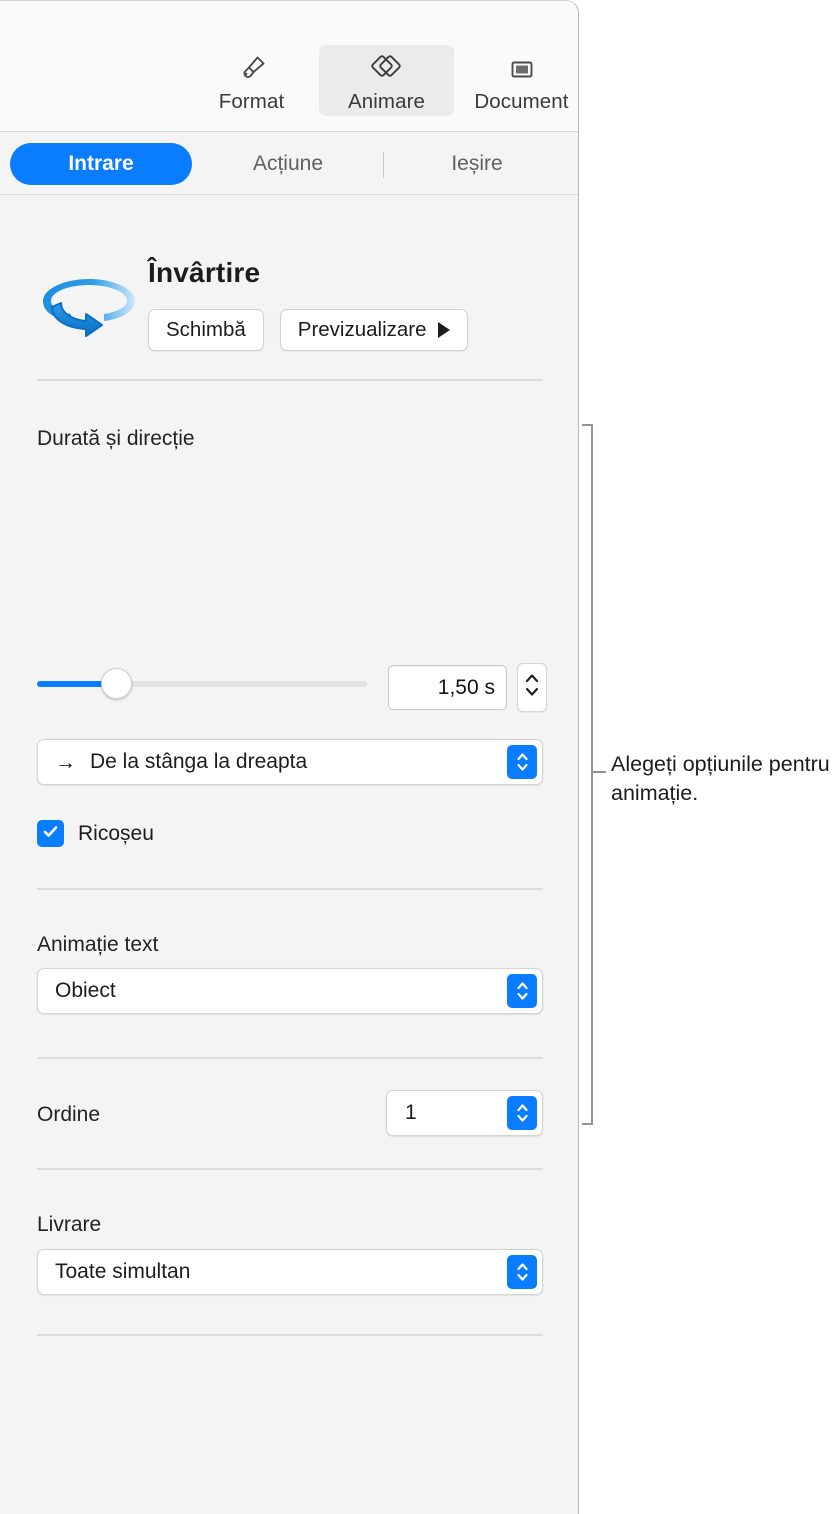  I want to click on animation-header-buttons: Schimbă Previzualizare, so click(308, 330).